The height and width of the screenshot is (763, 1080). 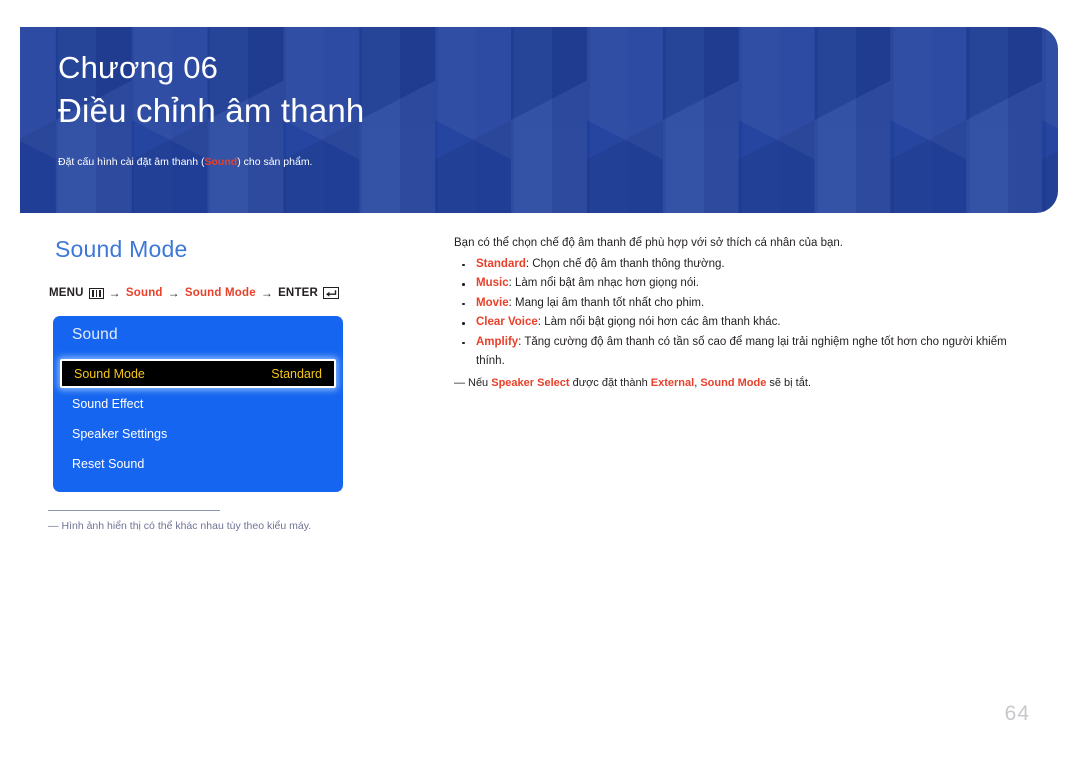 What do you see at coordinates (1017, 713) in the screenshot?
I see `page-number: 64` at bounding box center [1017, 713].